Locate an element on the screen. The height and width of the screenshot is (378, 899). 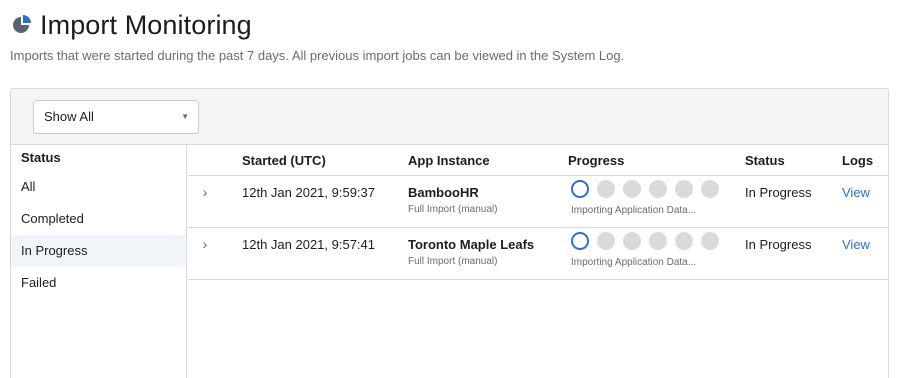
sidebar-item-failed: Failed is located at coordinates (98, 283).